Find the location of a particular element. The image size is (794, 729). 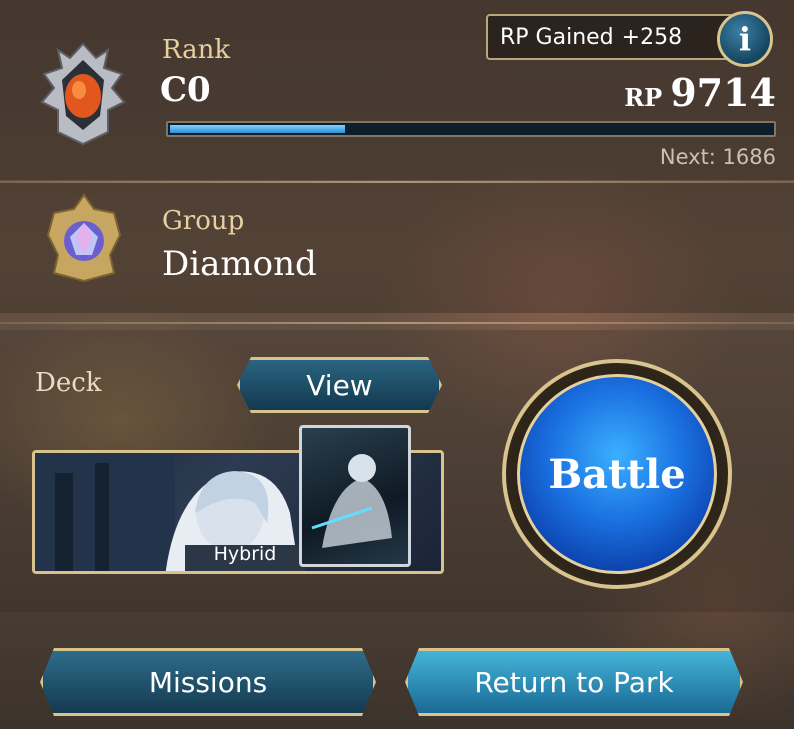

group-label: Group is located at coordinates (203, 221).